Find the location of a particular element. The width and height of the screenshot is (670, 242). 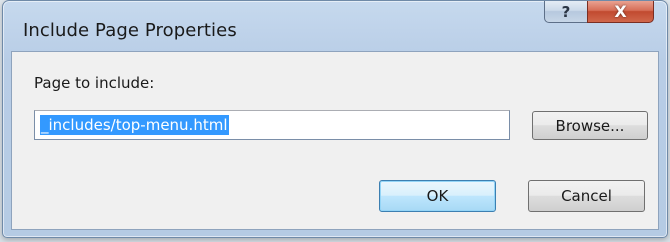

ok-button: OK is located at coordinates (437, 196).